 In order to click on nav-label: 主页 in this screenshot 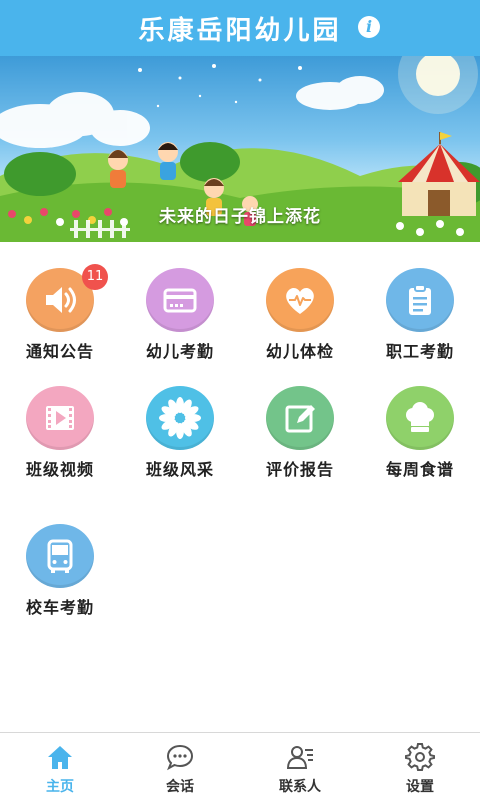, I will do `click(60, 787)`.